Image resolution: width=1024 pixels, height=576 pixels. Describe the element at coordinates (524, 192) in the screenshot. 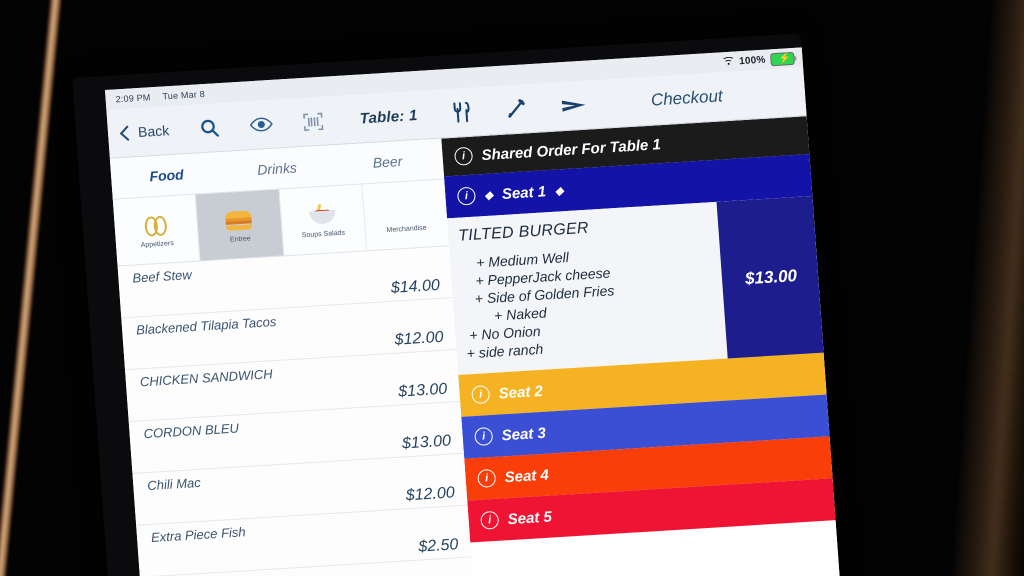

I see `seat-label: Seat 1` at that location.